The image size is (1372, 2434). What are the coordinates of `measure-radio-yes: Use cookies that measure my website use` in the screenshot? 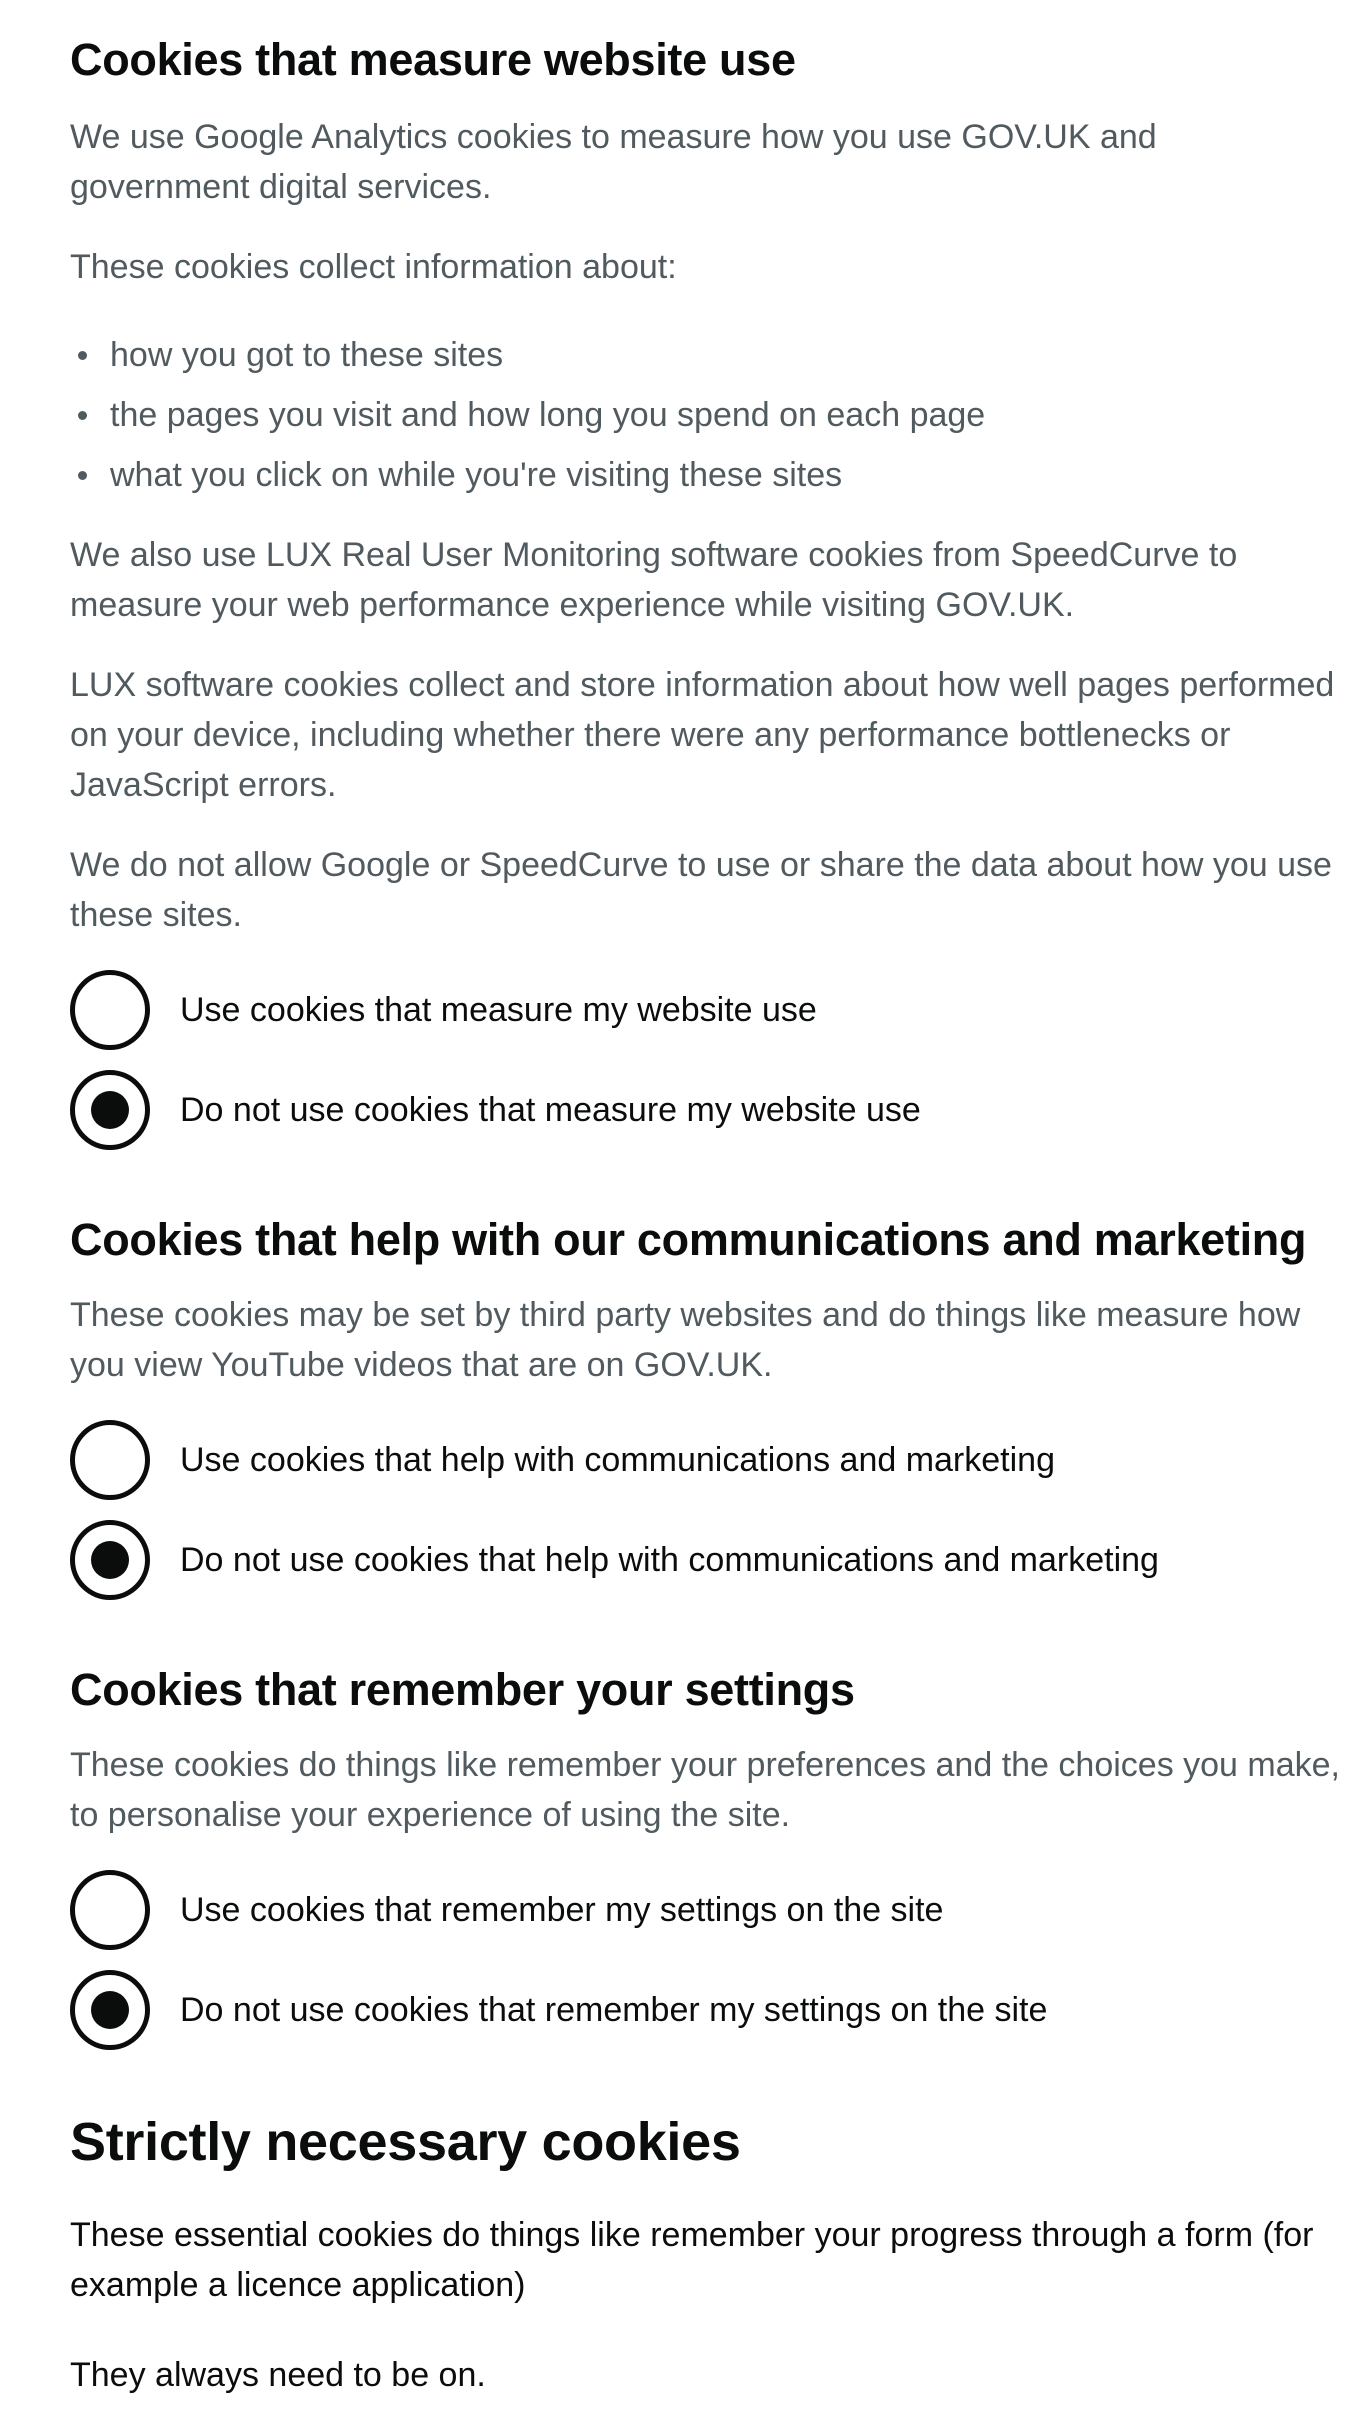 It's located at (705, 1010).